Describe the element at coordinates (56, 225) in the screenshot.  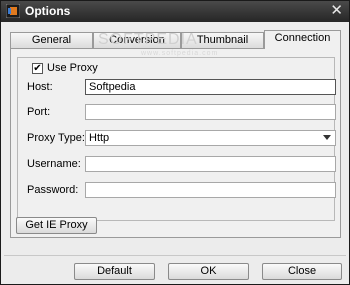
I see `get-ie-proxy-button: Get IE Proxy` at that location.